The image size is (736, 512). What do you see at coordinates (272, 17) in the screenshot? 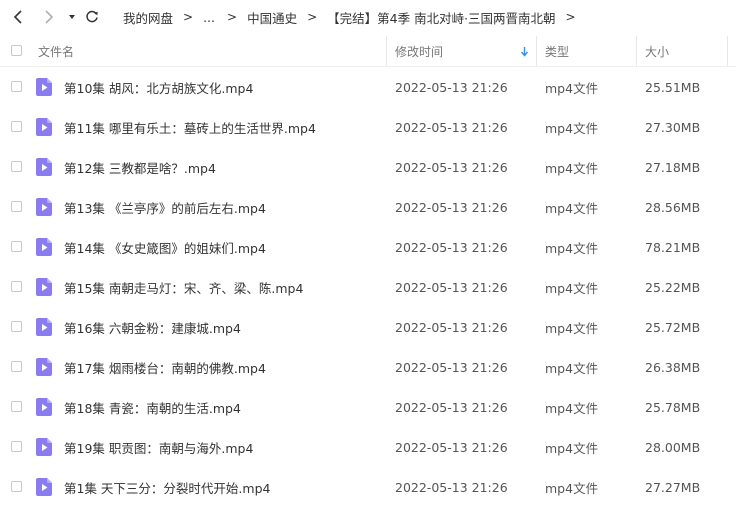
I see `breadcrumb-item-history: 中国通史` at bounding box center [272, 17].